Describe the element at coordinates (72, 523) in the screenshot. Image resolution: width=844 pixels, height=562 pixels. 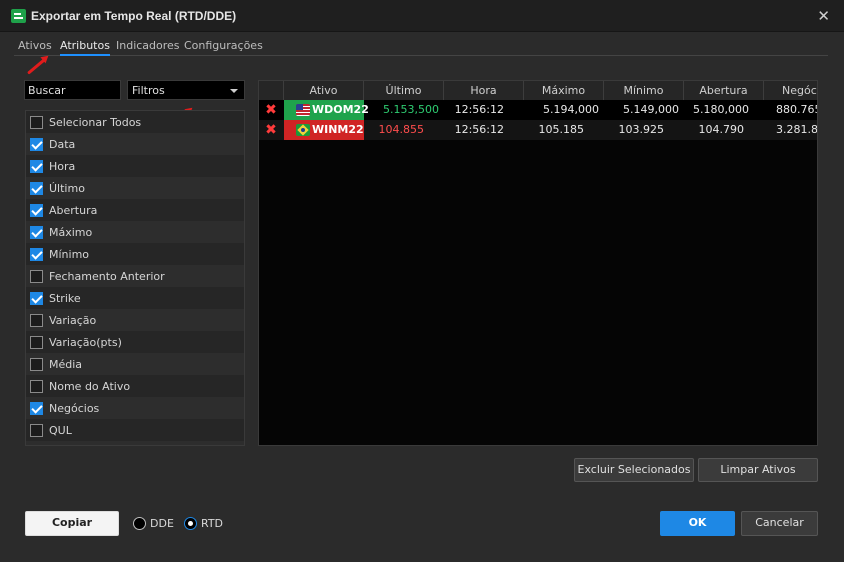
I see `copy-button: Copiar` at that location.